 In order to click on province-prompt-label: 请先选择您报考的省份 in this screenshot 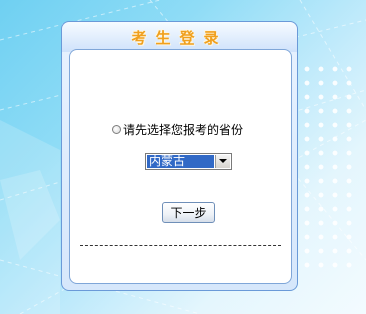, I will do `click(183, 130)`.